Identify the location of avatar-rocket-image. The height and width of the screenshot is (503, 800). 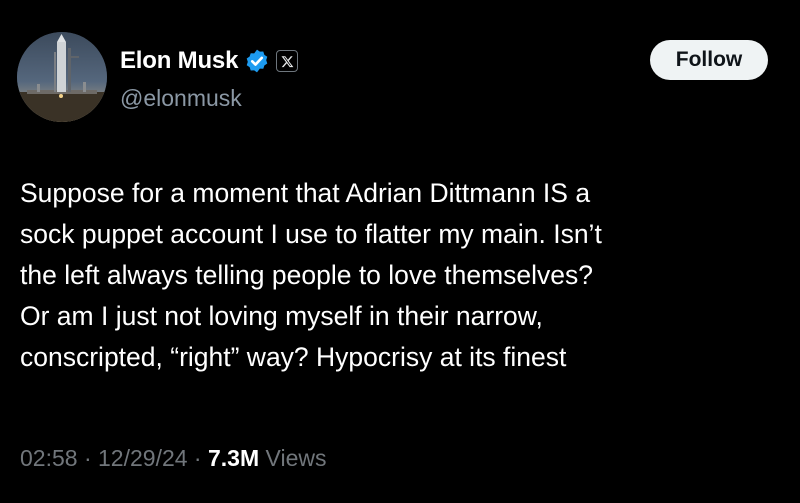
(62, 77).